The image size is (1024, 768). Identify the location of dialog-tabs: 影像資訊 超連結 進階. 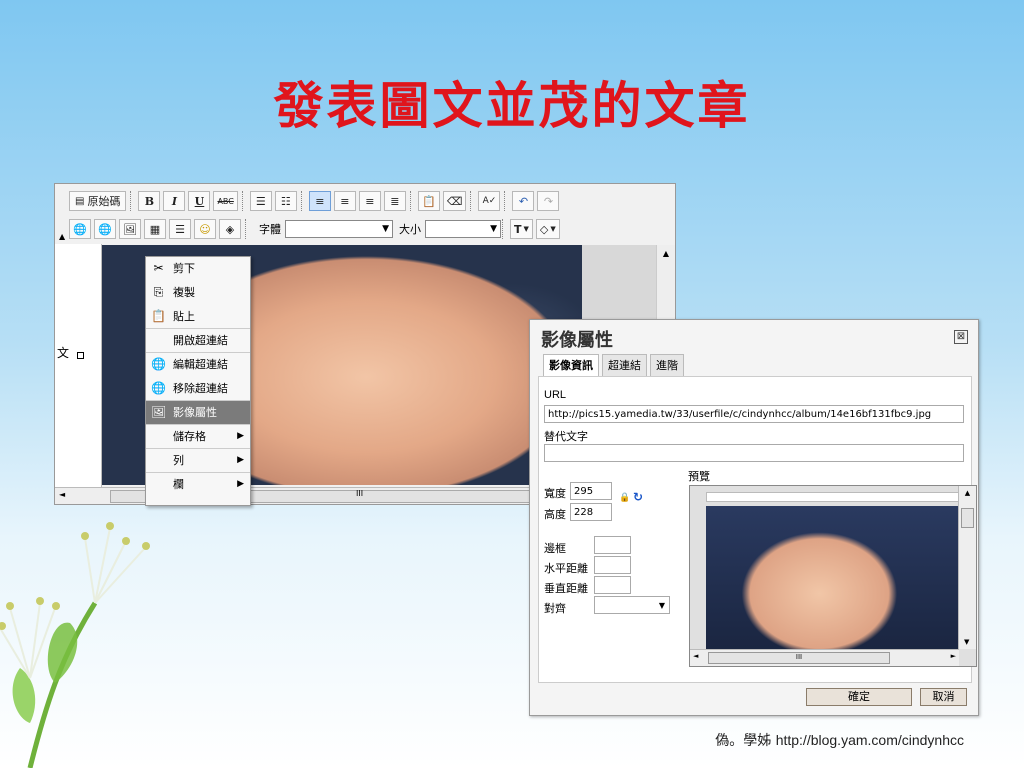
(615, 365).